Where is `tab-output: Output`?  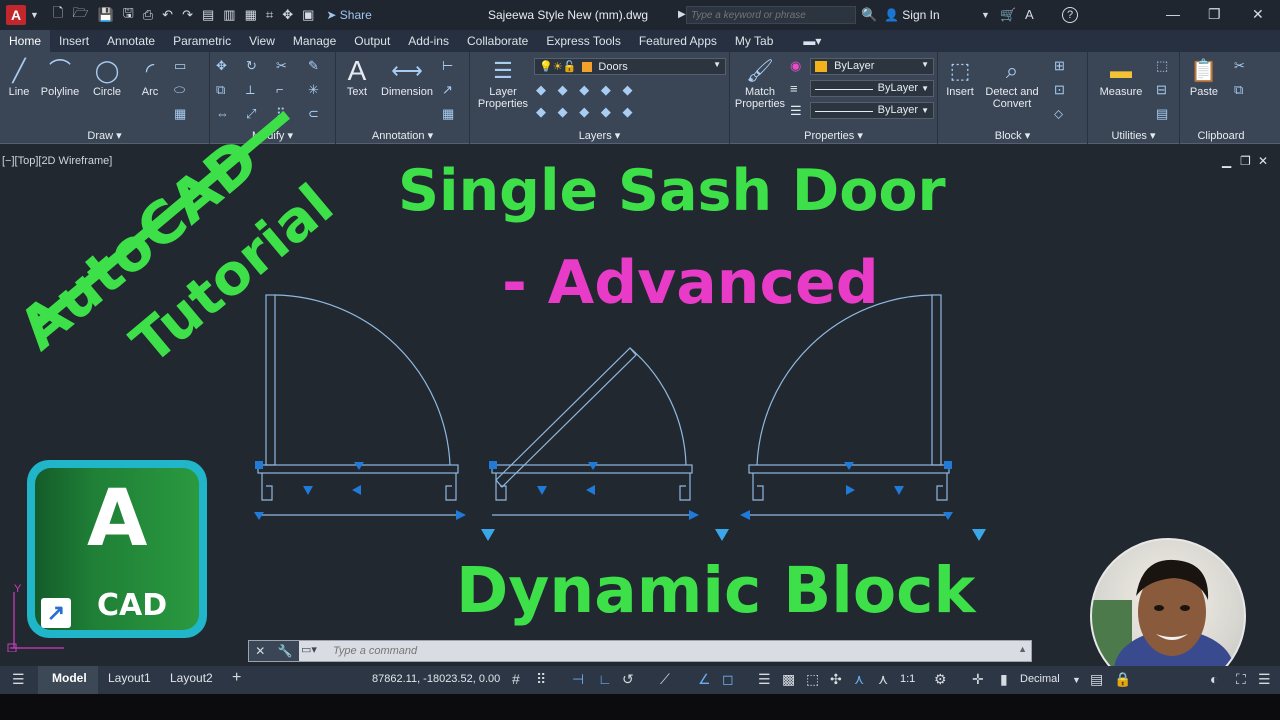 tab-output: Output is located at coordinates (372, 41).